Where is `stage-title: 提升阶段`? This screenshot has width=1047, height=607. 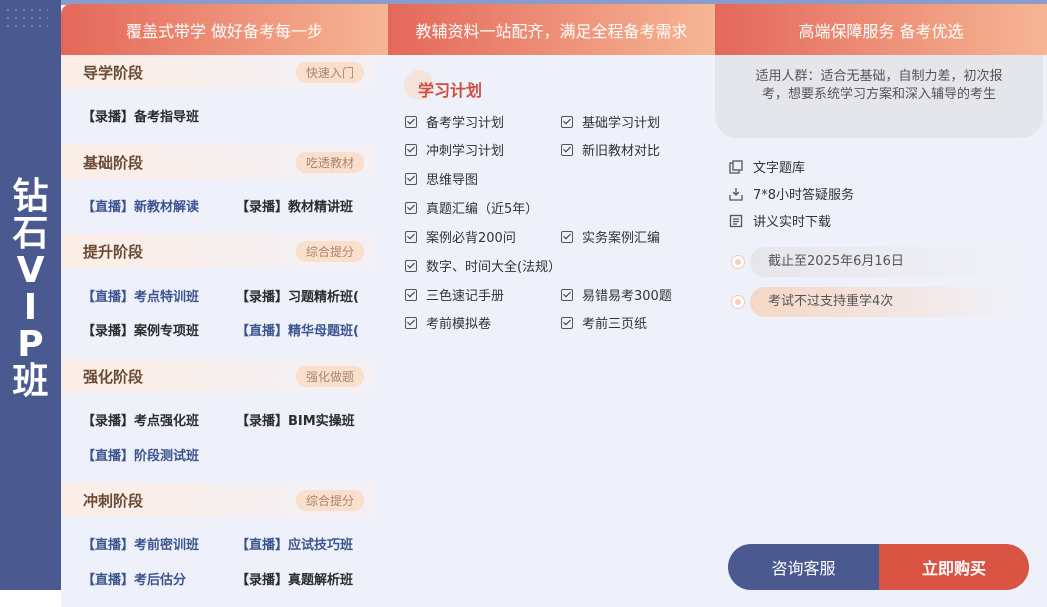
stage-title: 提升阶段 is located at coordinates (113, 251).